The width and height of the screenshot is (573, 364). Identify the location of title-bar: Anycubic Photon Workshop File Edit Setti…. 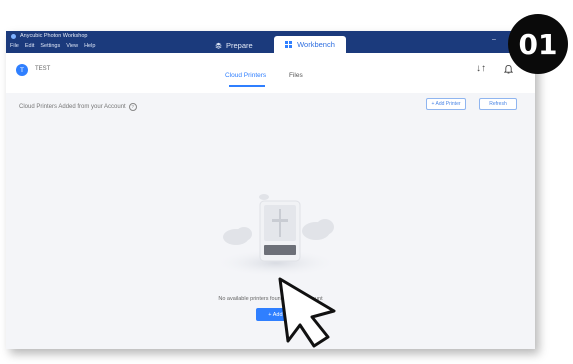
(270, 42).